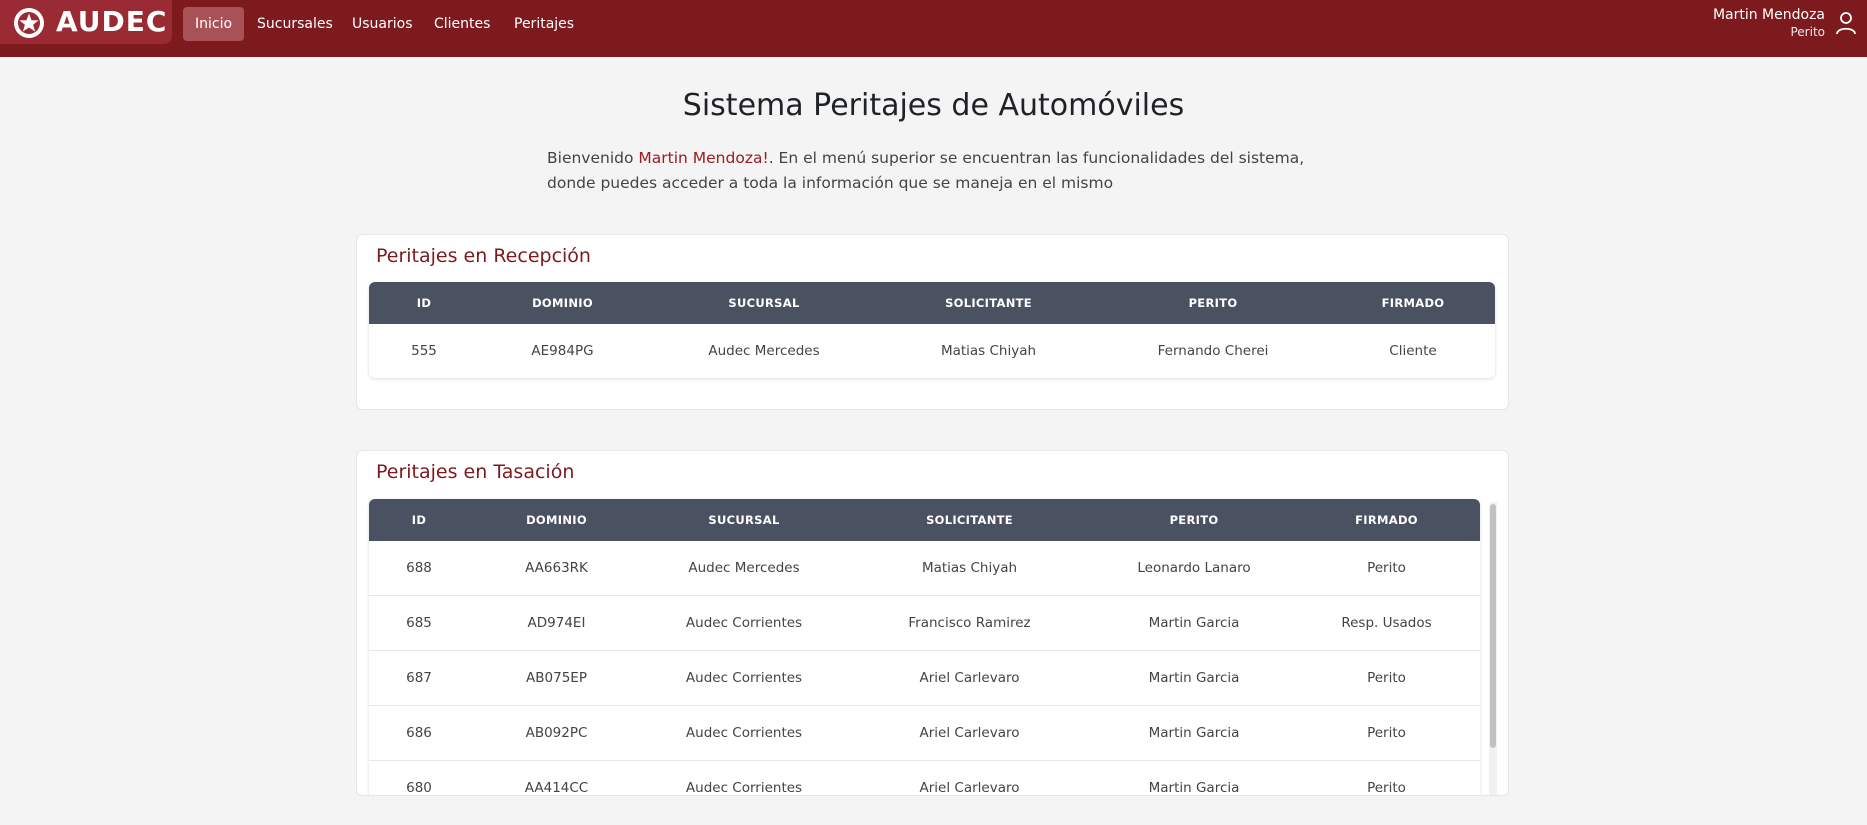 The image size is (1867, 825). What do you see at coordinates (1769, 23) in the screenshot?
I see `user-menu: Martin Mendoza Perito` at bounding box center [1769, 23].